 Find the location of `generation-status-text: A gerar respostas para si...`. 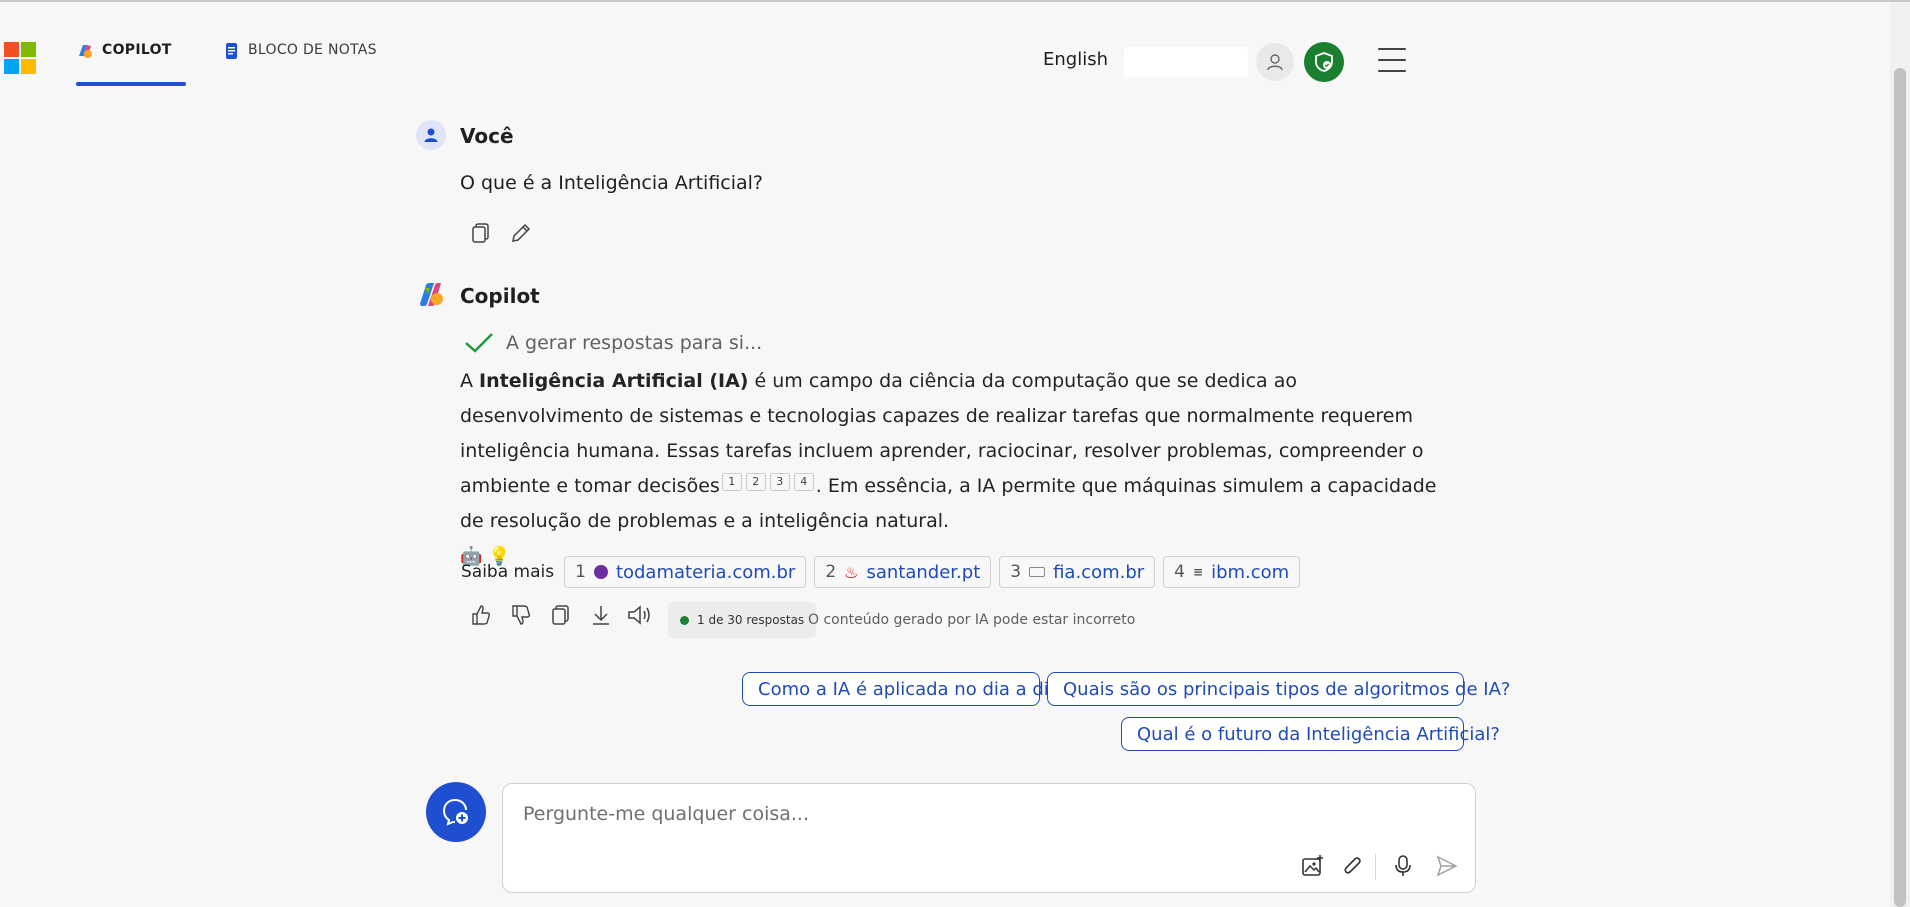

generation-status-text: A gerar respostas para si... is located at coordinates (634, 343).